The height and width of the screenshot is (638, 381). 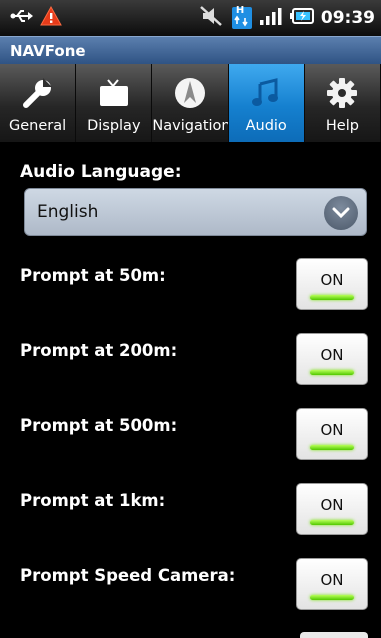 What do you see at coordinates (190, 368) in the screenshot?
I see `prompt-200m-row: Prompt at 200m: ON` at bounding box center [190, 368].